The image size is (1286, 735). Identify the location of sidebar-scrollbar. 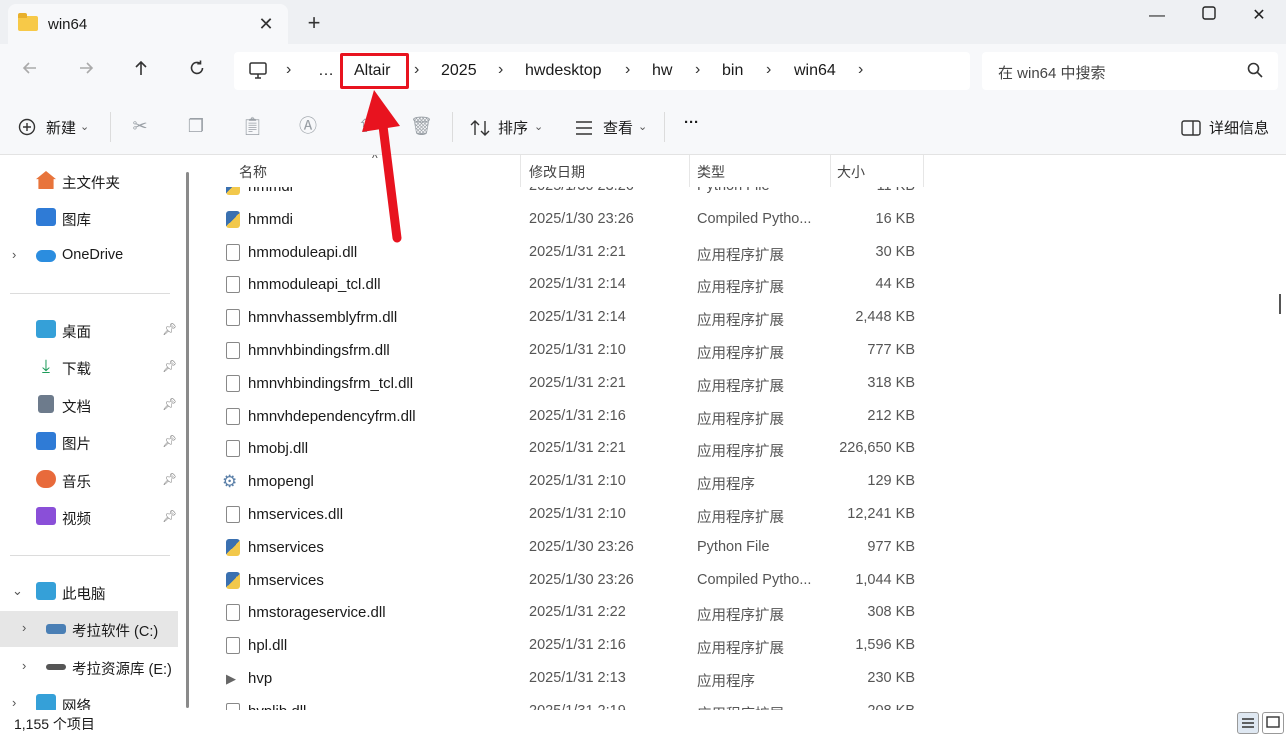
(187, 440).